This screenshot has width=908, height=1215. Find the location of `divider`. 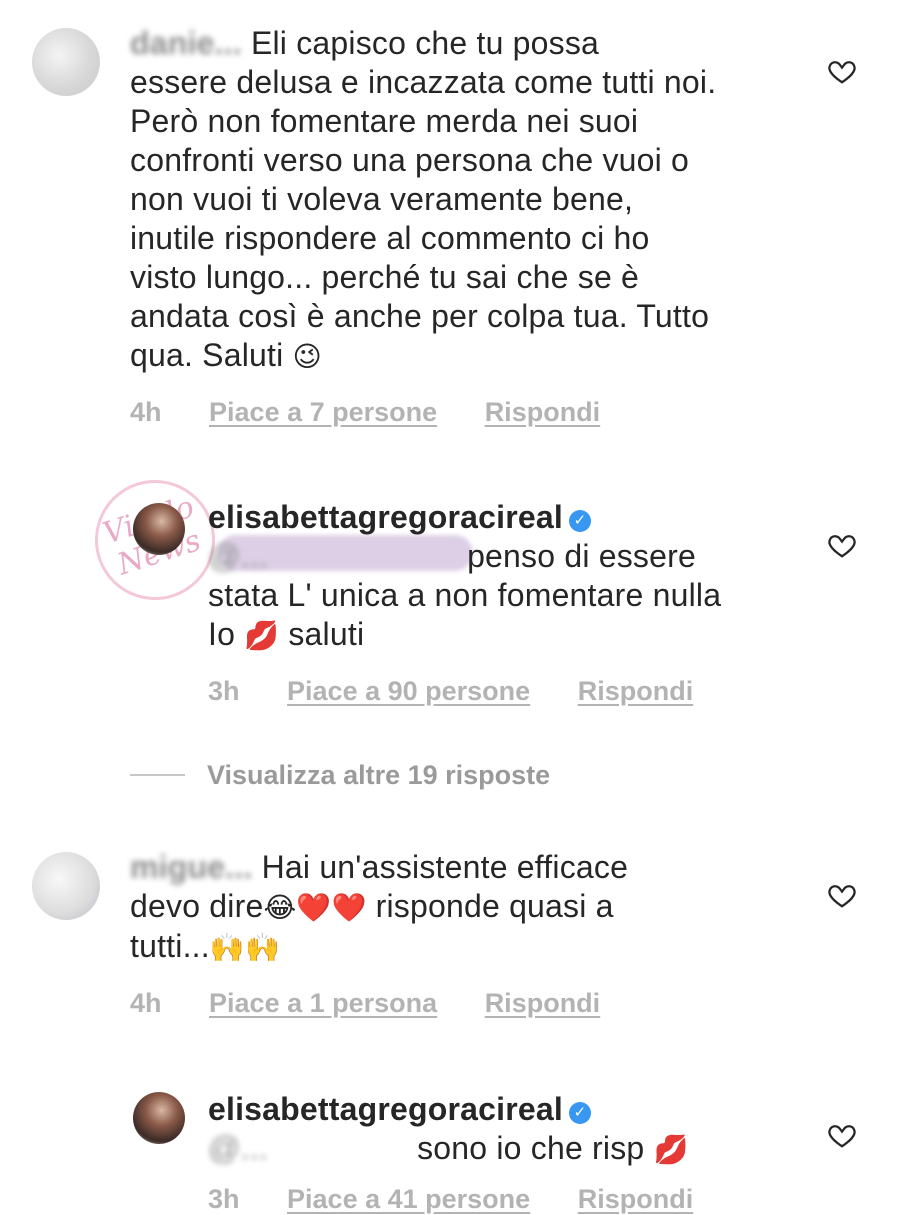

divider is located at coordinates (157, 775).